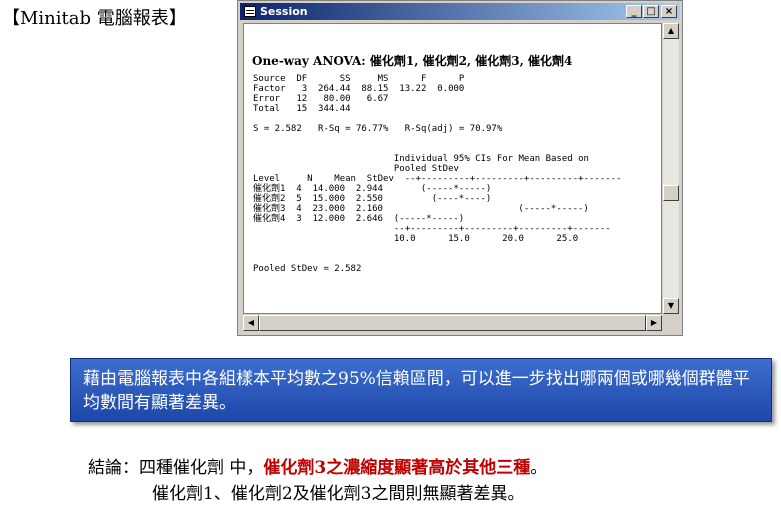 The width and height of the screenshot is (781, 509). What do you see at coordinates (94, 18) in the screenshot?
I see `header-label: 【Minitab 電腦報表】` at bounding box center [94, 18].